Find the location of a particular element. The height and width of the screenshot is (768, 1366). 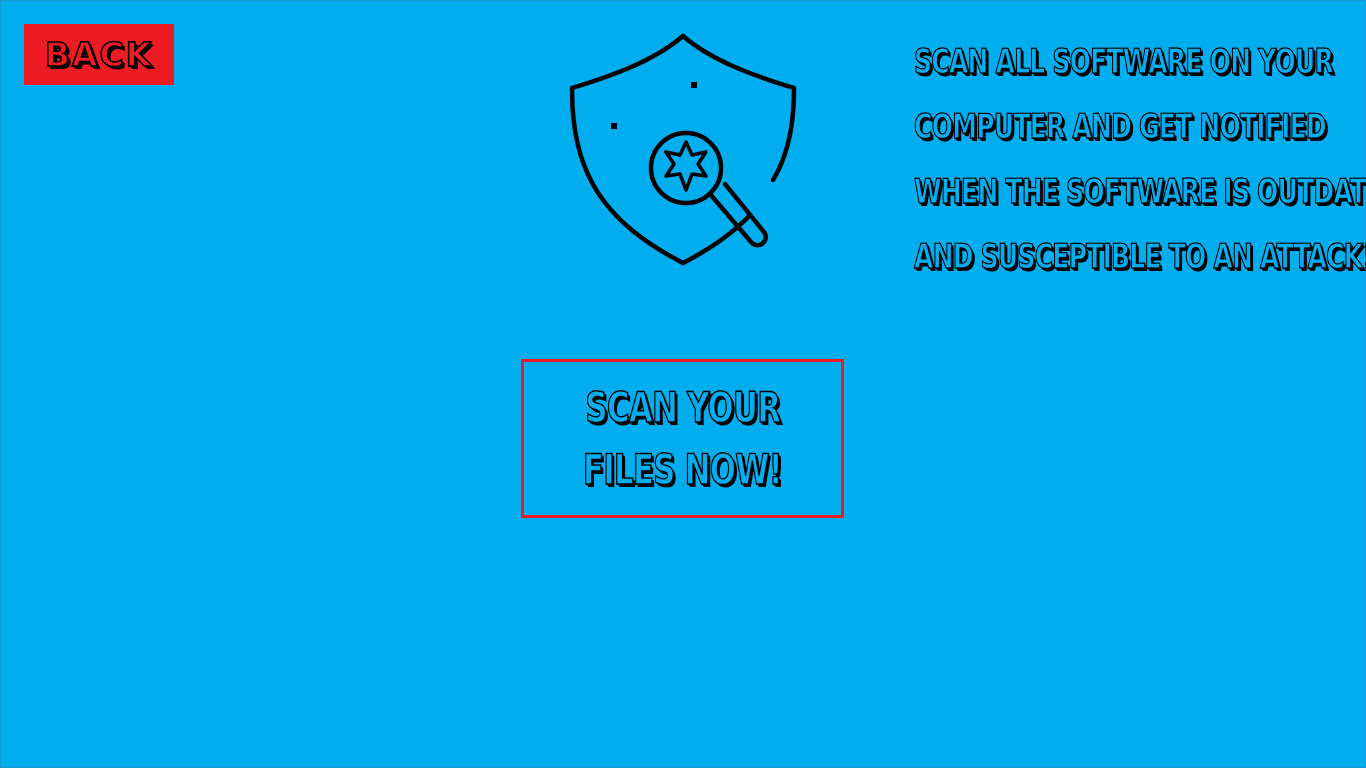

description-line: AND SUSCEPTIBLE TO AN ATTACK! is located at coordinates (1140, 256).